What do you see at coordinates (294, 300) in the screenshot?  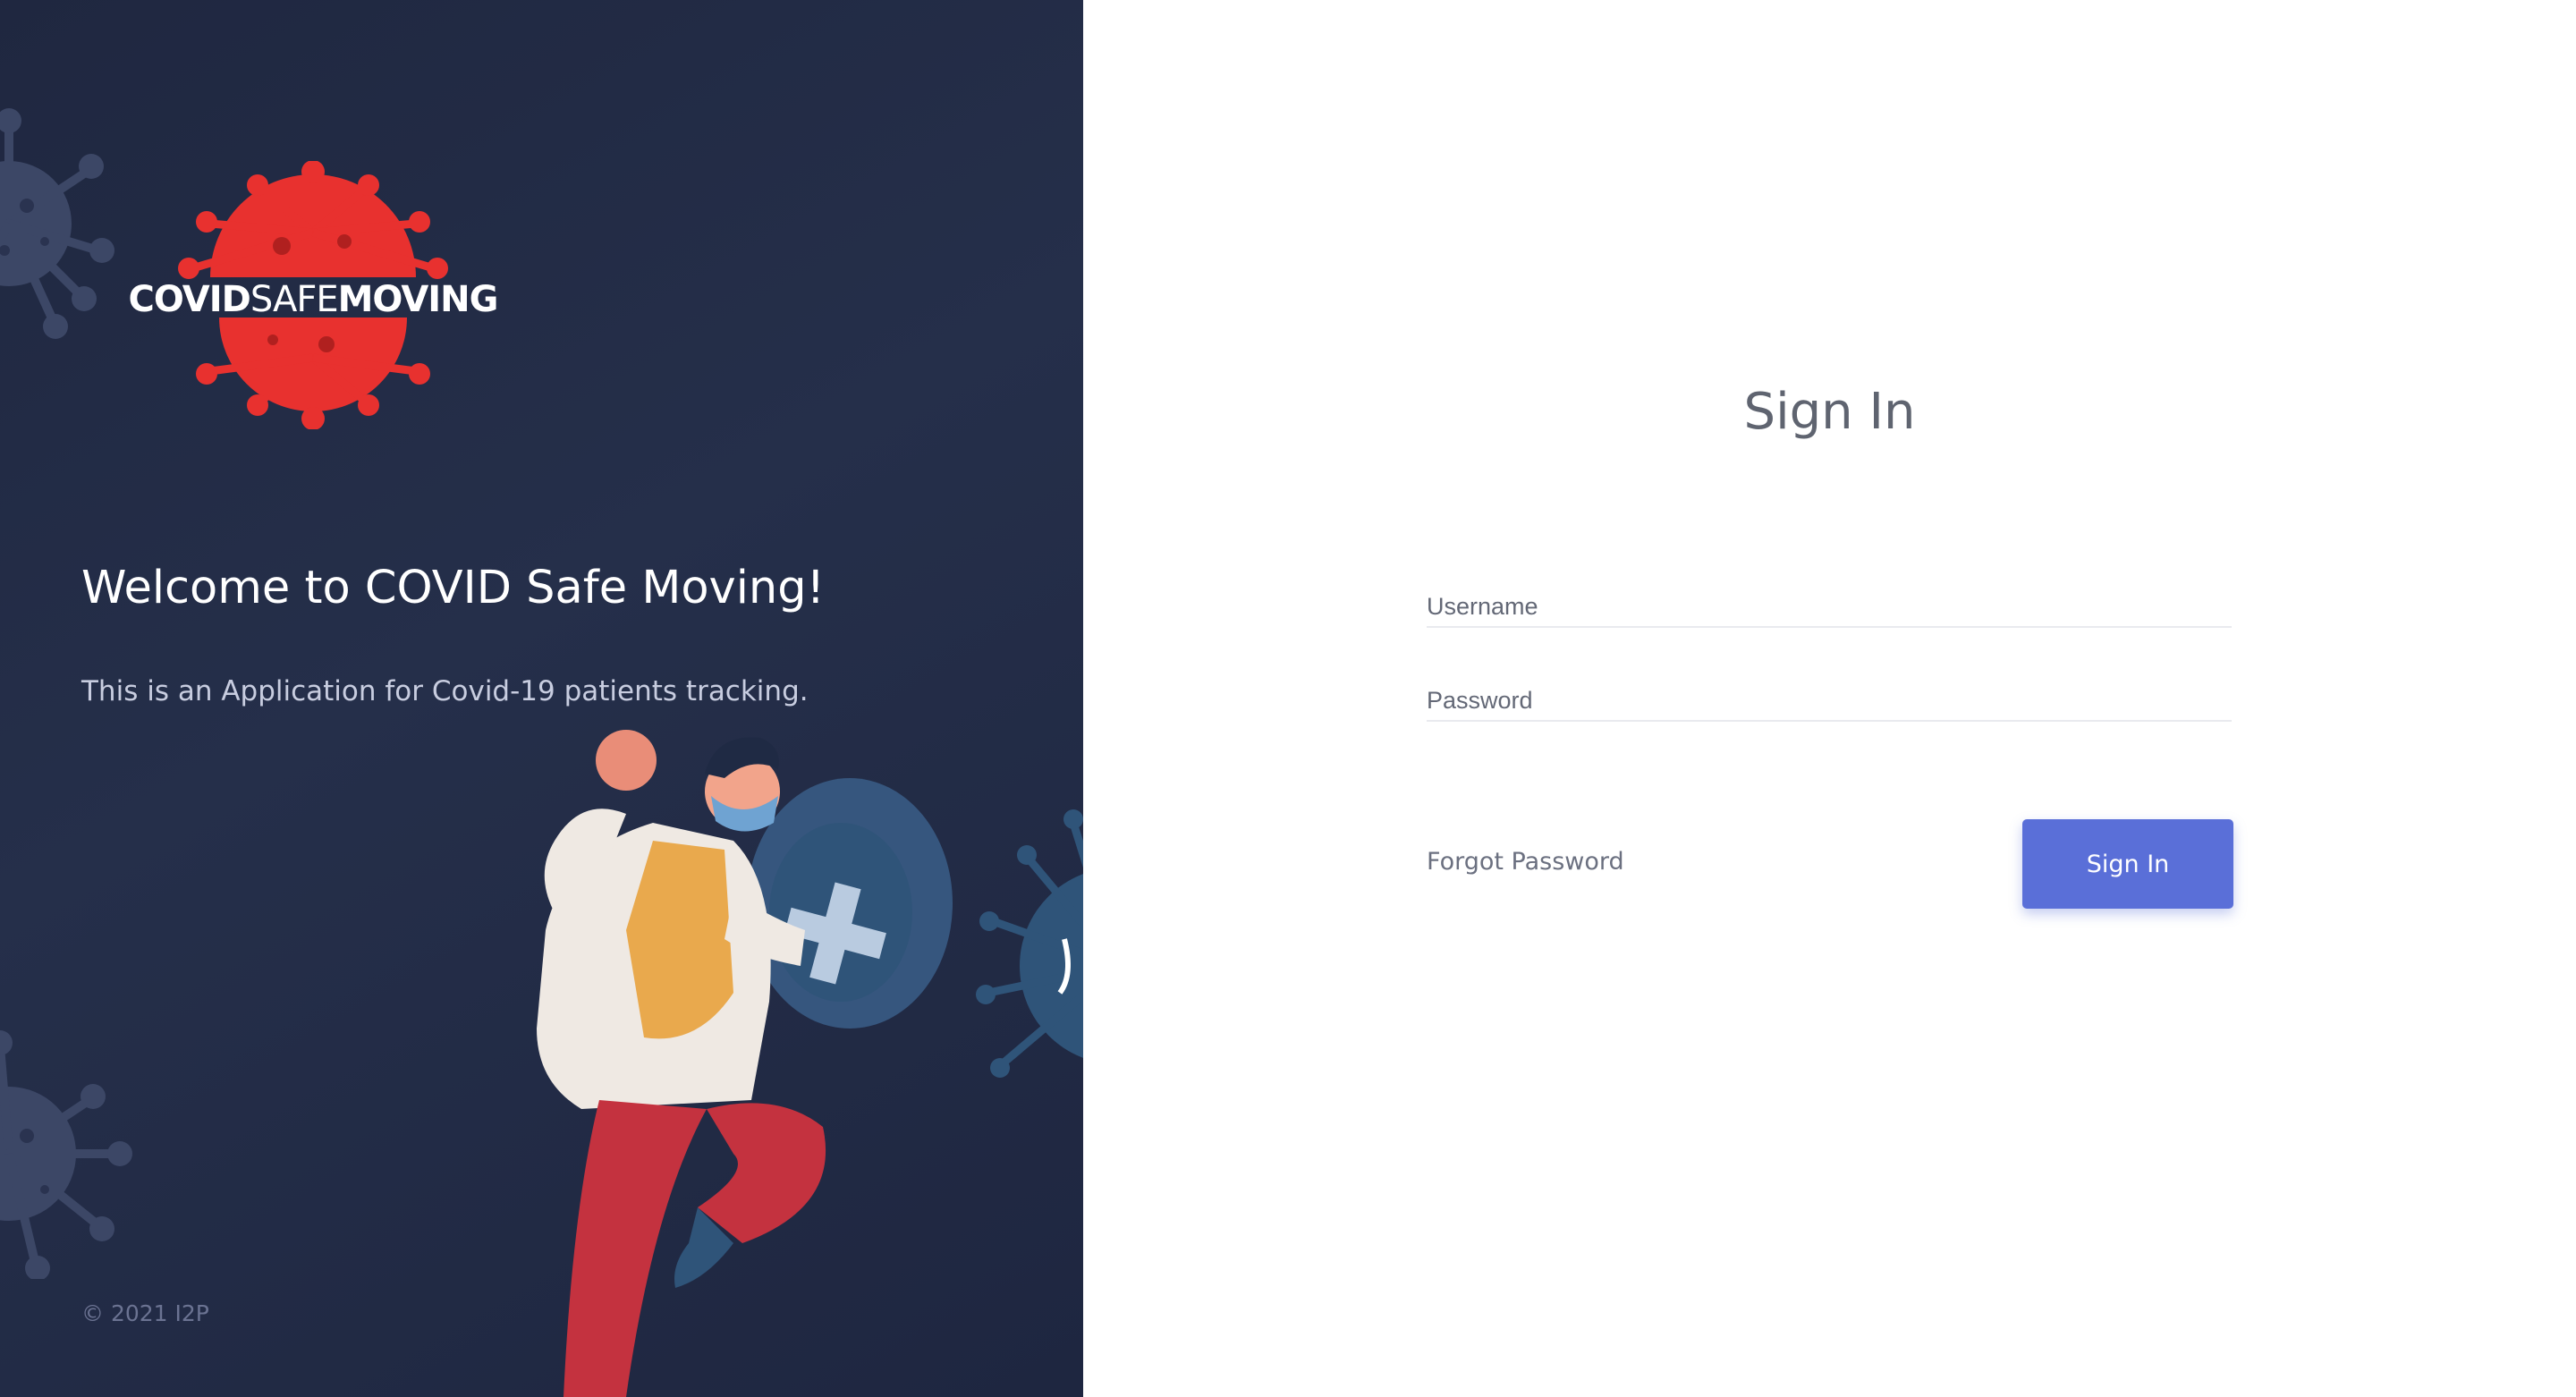 I see `logo-text-safe: SAFE` at bounding box center [294, 300].